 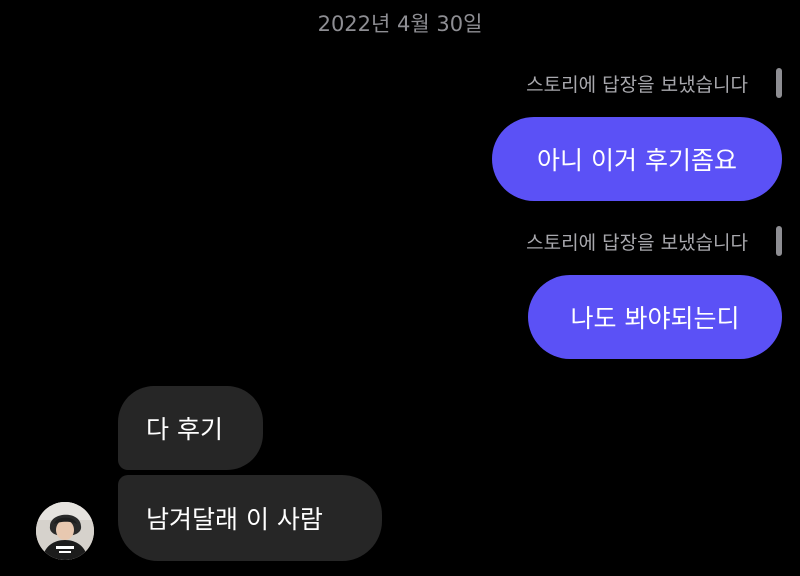 I want to click on user-avatar-icon, so click(x=65, y=531).